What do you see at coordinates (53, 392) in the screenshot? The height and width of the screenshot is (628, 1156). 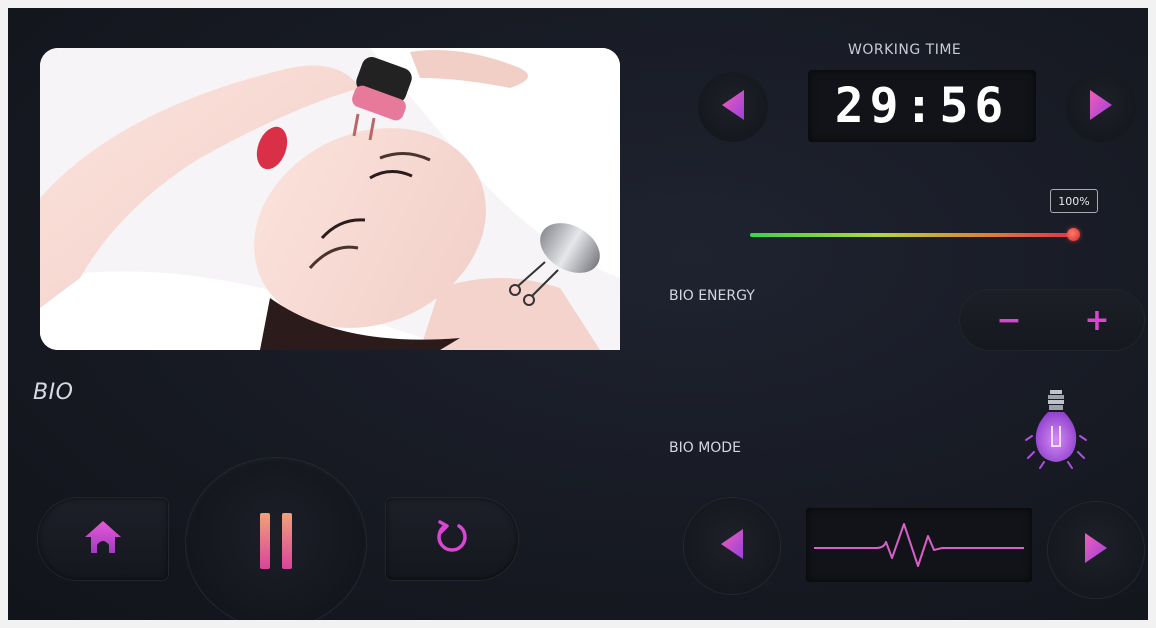 I see `mode-title: BIO` at bounding box center [53, 392].